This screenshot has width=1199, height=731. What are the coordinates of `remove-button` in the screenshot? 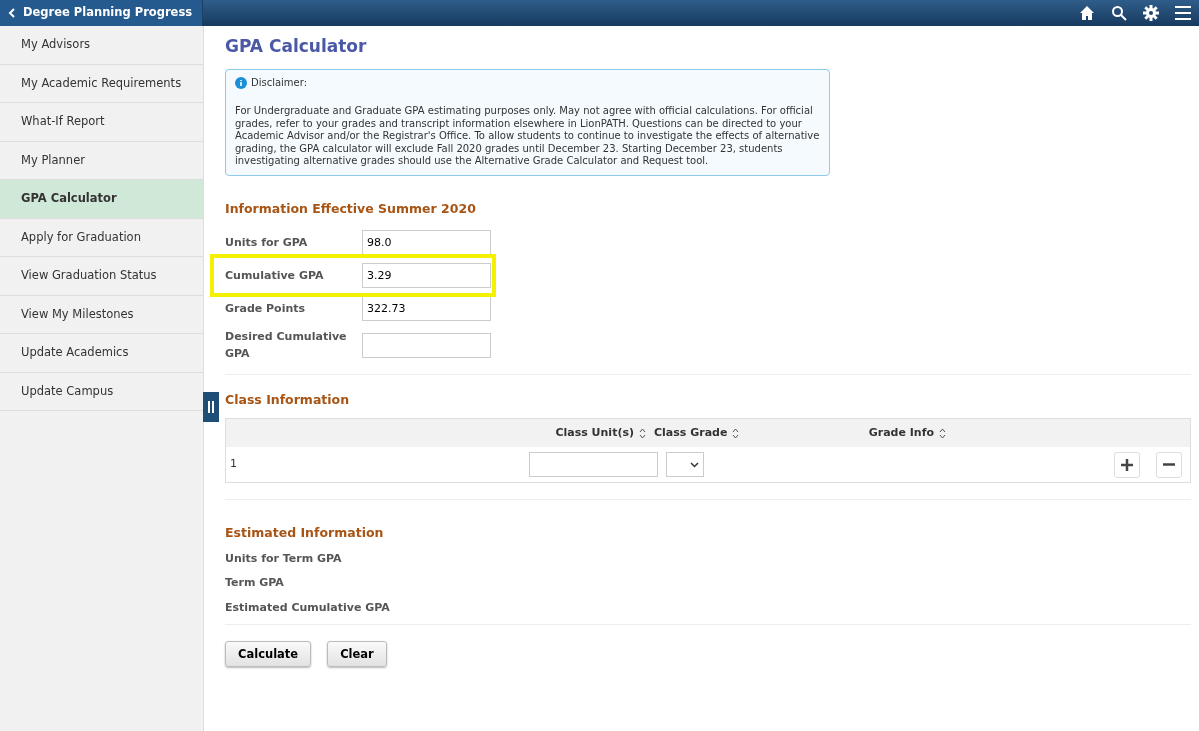 It's located at (1169, 464).